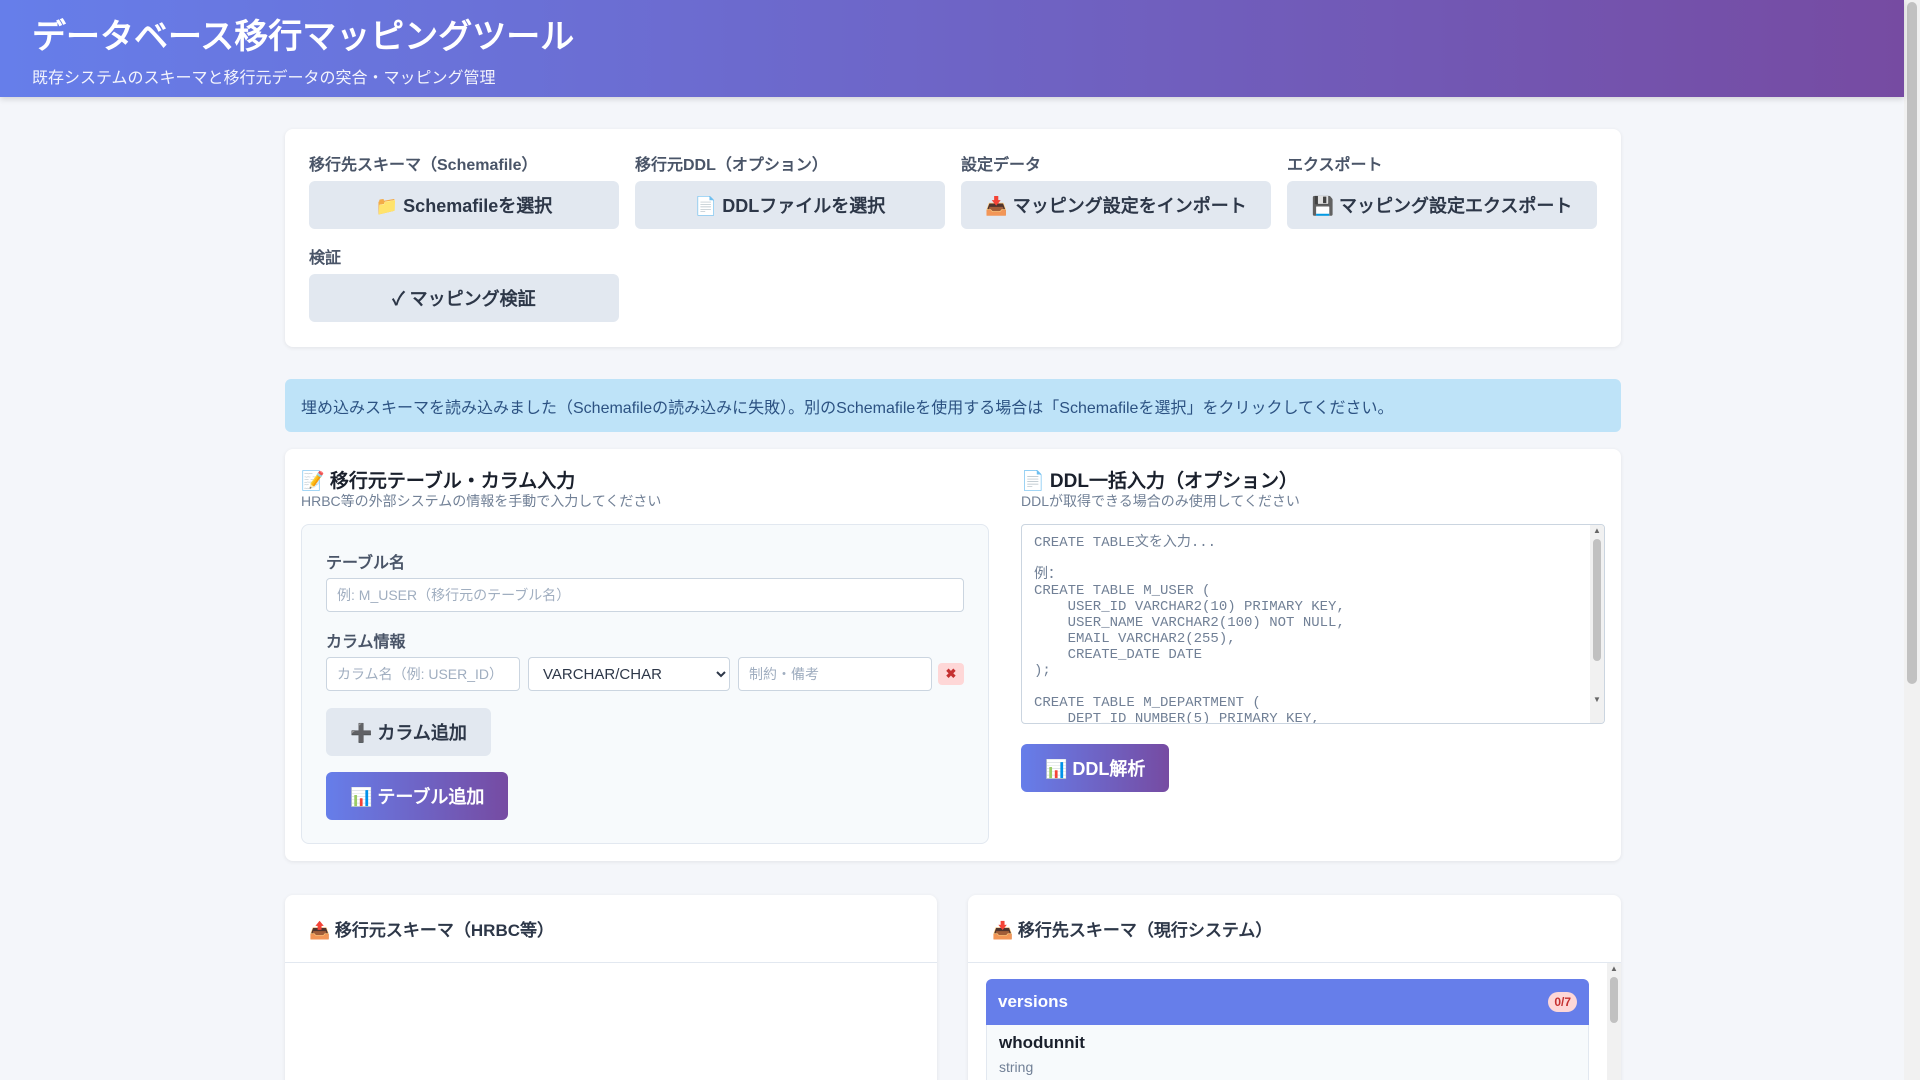 The height and width of the screenshot is (1080, 1920). Describe the element at coordinates (481, 501) in the screenshot. I see `manual-input-subtitle: HRBC等の外部システムの情報を手動で入力してください` at that location.